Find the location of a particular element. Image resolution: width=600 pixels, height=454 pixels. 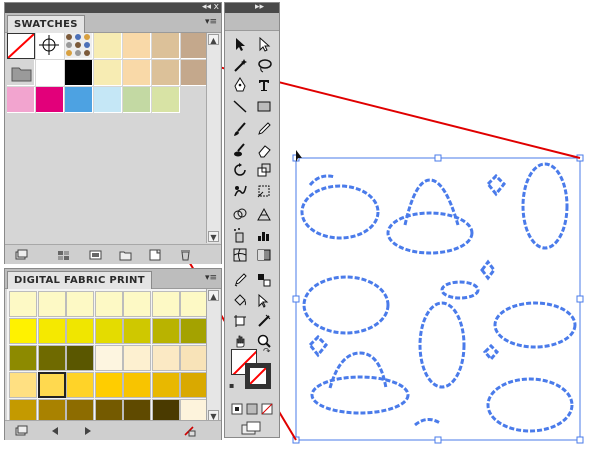

collapse-icon: ◂◂ is located at coordinates (206, 7).